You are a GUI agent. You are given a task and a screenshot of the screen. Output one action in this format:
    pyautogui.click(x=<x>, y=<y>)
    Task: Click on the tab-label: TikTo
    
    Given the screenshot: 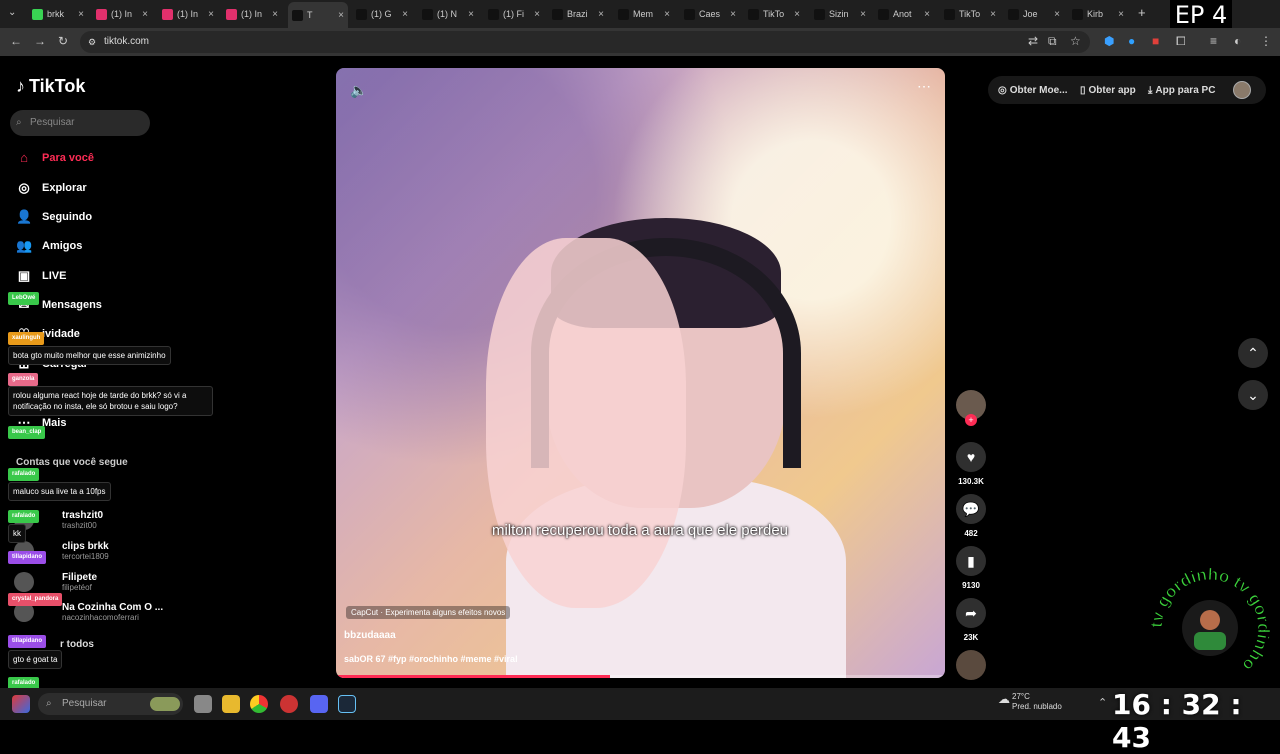 What is the action you would take?
    pyautogui.click(x=774, y=14)
    